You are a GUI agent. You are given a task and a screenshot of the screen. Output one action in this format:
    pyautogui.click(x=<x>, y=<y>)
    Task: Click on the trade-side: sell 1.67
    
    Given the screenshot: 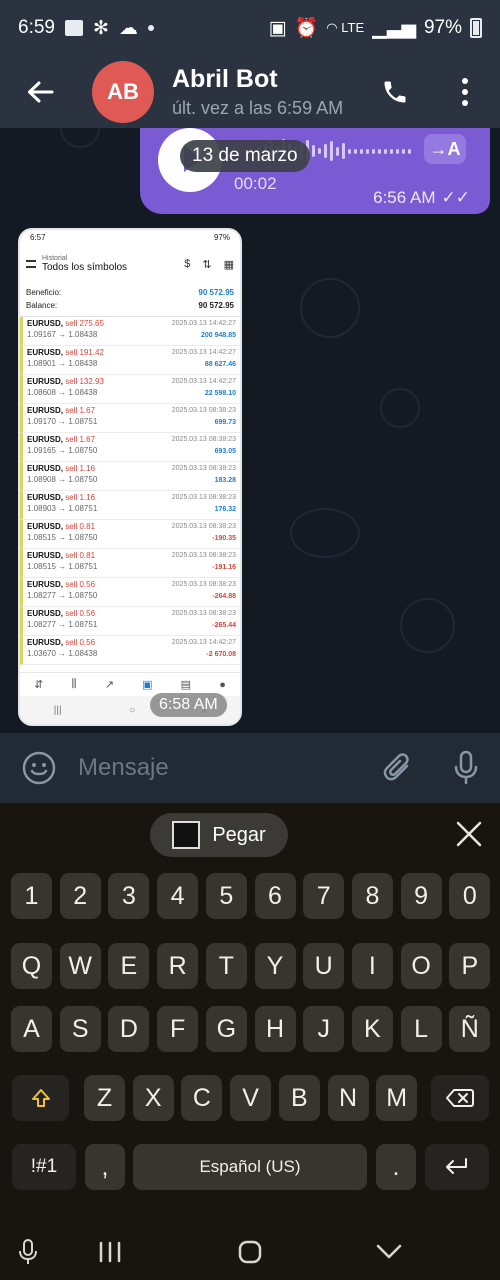 What is the action you would take?
    pyautogui.click(x=80, y=439)
    